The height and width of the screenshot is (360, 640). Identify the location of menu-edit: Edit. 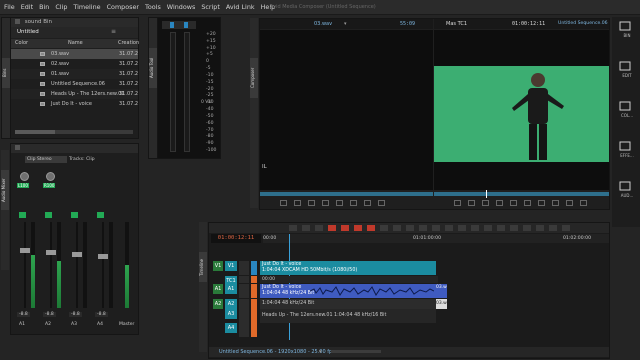
(27, 7).